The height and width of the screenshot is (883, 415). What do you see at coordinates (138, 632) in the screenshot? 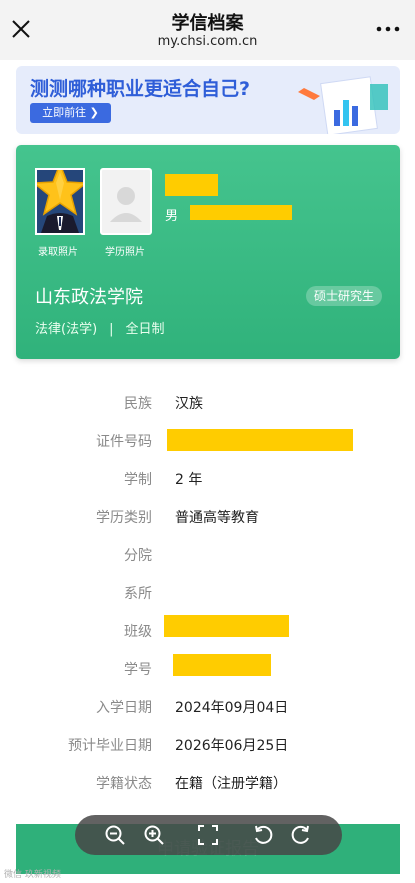
I see `detail-label: 班级` at bounding box center [138, 632].